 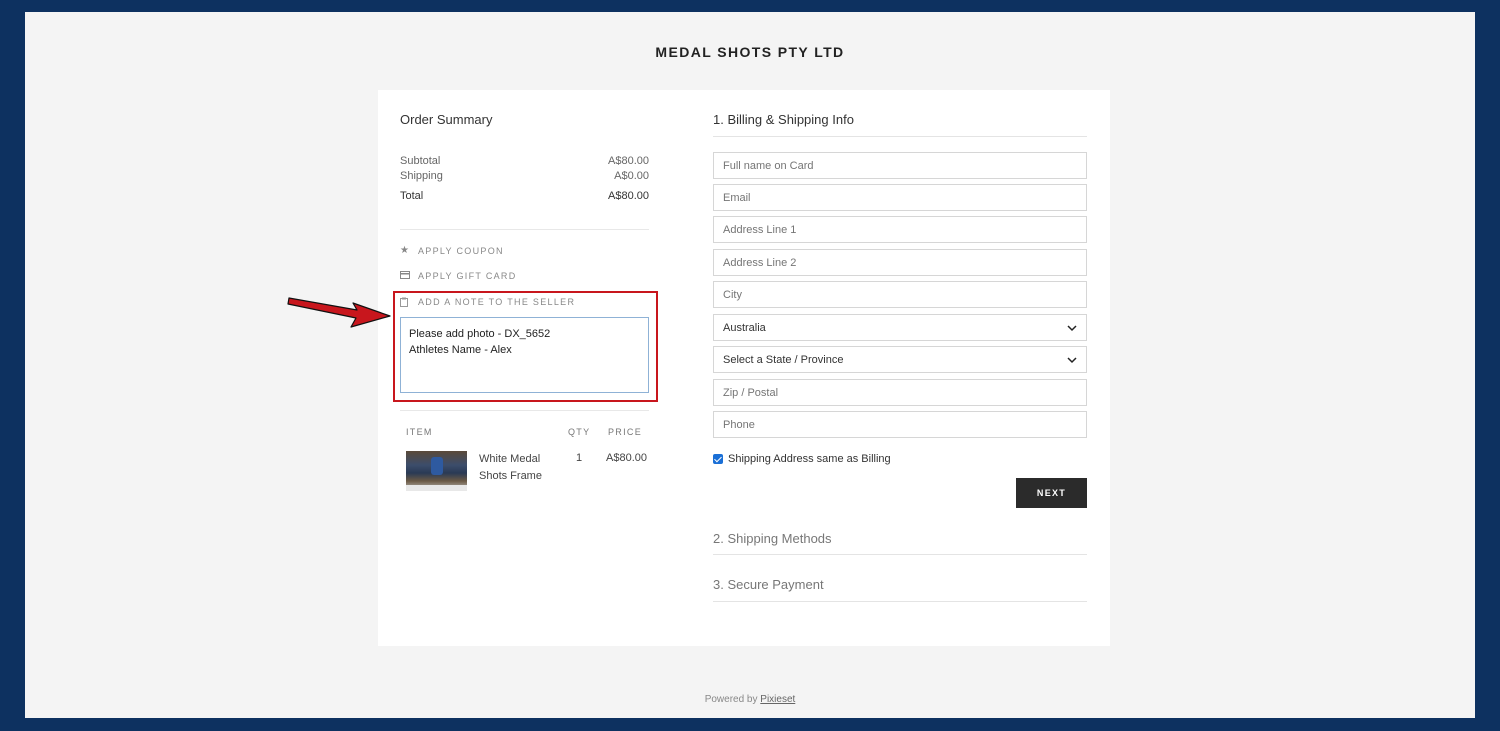 What do you see at coordinates (420, 161) in the screenshot?
I see `subtotal-label: Subtotal` at bounding box center [420, 161].